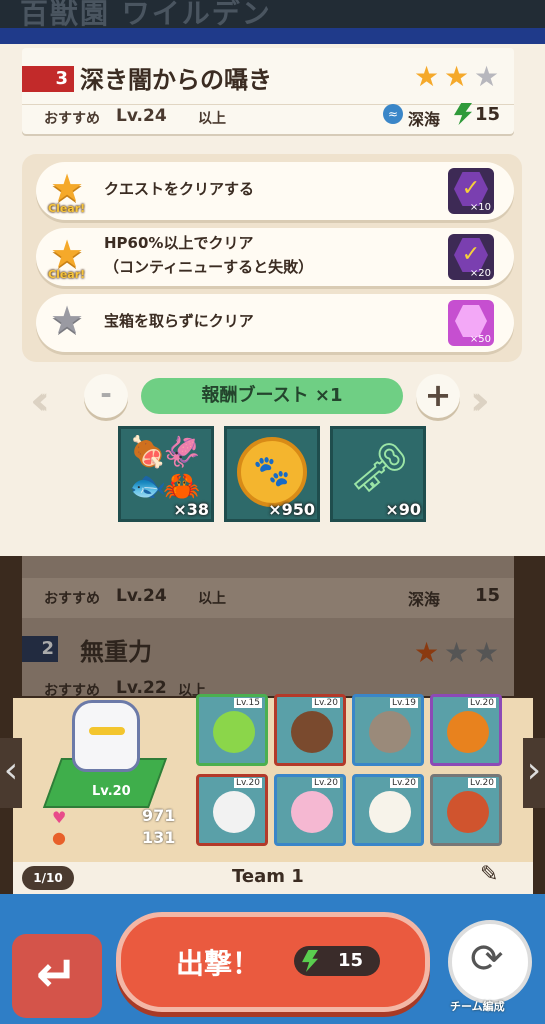 The width and height of the screenshot is (545, 1024). I want to click on team-member-axolotl: Lv.20, so click(310, 810).